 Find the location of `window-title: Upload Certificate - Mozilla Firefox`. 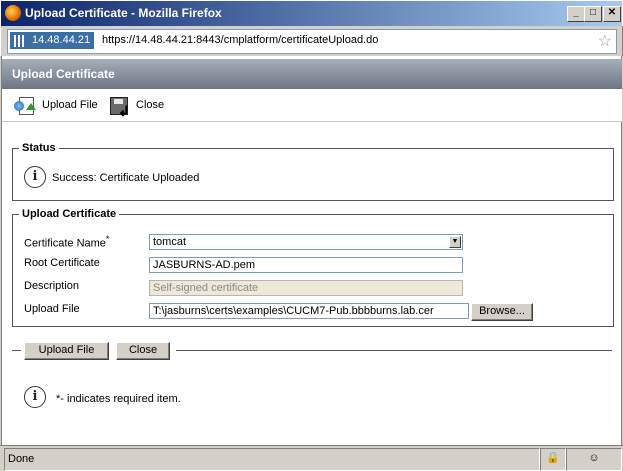

window-title: Upload Certificate - Mozilla Firefox is located at coordinates (123, 13).